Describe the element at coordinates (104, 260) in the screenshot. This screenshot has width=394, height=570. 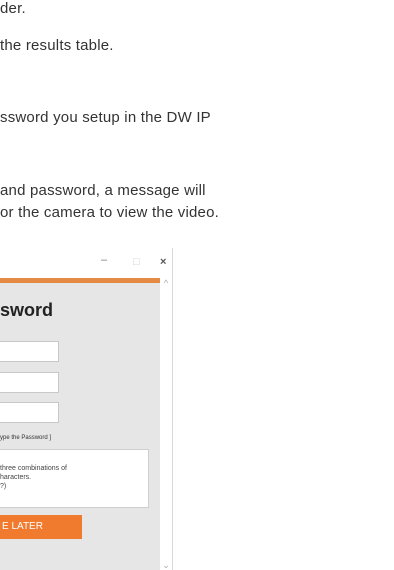
I see `minimize-button: –` at that location.